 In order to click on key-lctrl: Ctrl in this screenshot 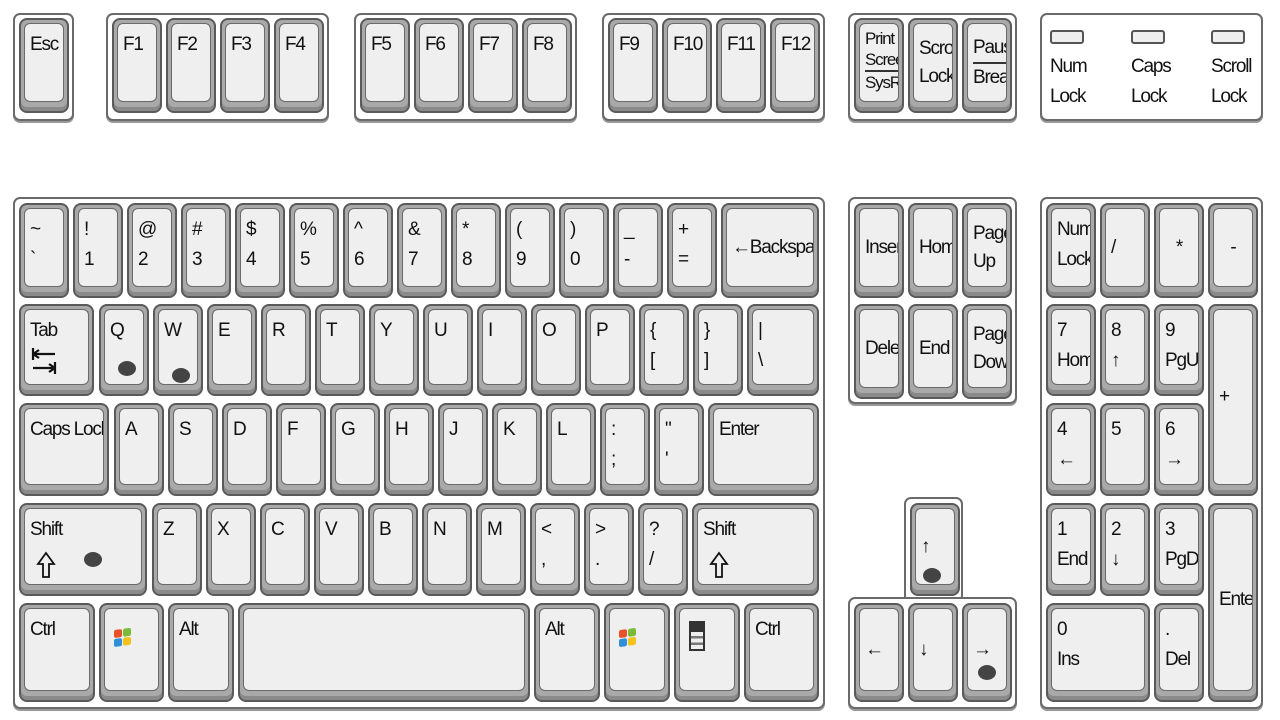, I will do `click(57, 652)`.